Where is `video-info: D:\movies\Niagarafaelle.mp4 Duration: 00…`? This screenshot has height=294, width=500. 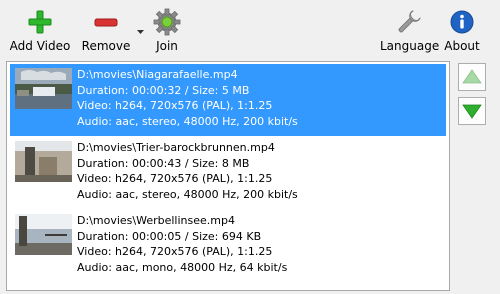 video-info: D:\movies\Niagarafaelle.mp4 Duration: 00… is located at coordinates (187, 98).